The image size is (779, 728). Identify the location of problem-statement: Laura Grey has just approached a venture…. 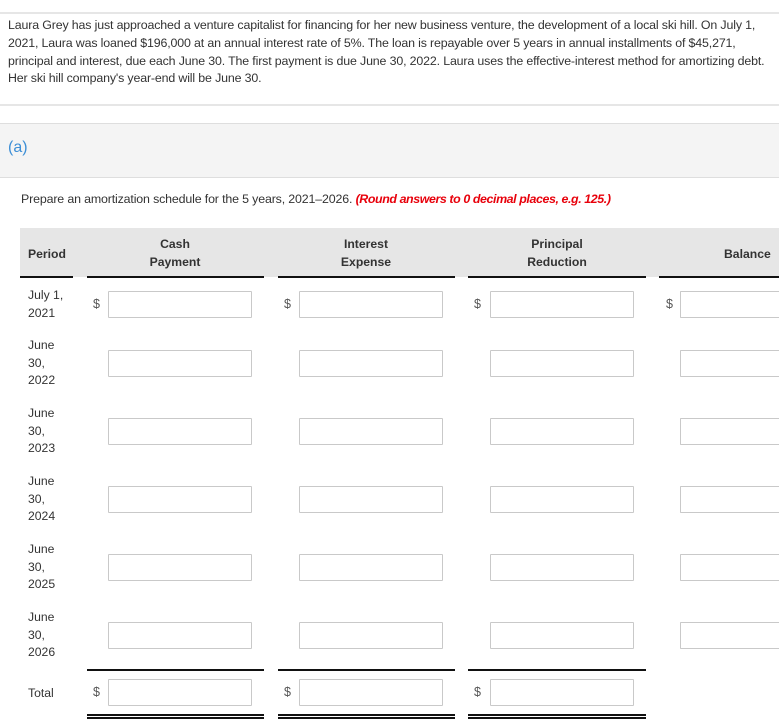
(386, 52).